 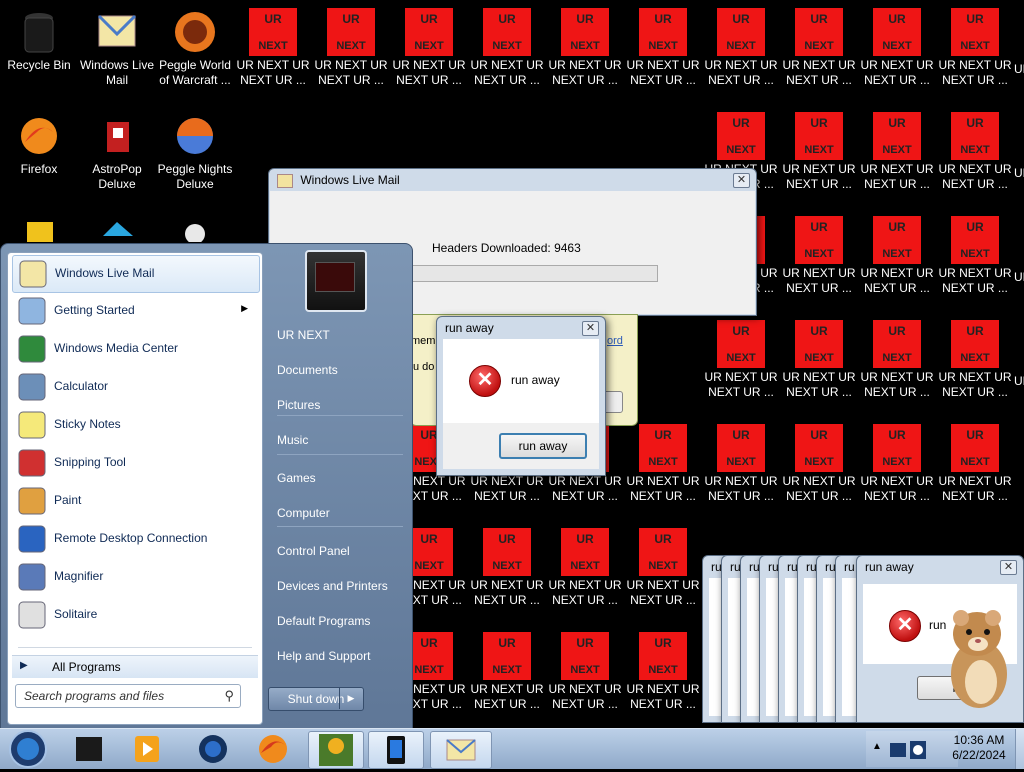 What do you see at coordinates (340, 586) in the screenshot?
I see `start-menu-place-devices-and-printers: Devices and Printers` at bounding box center [340, 586].